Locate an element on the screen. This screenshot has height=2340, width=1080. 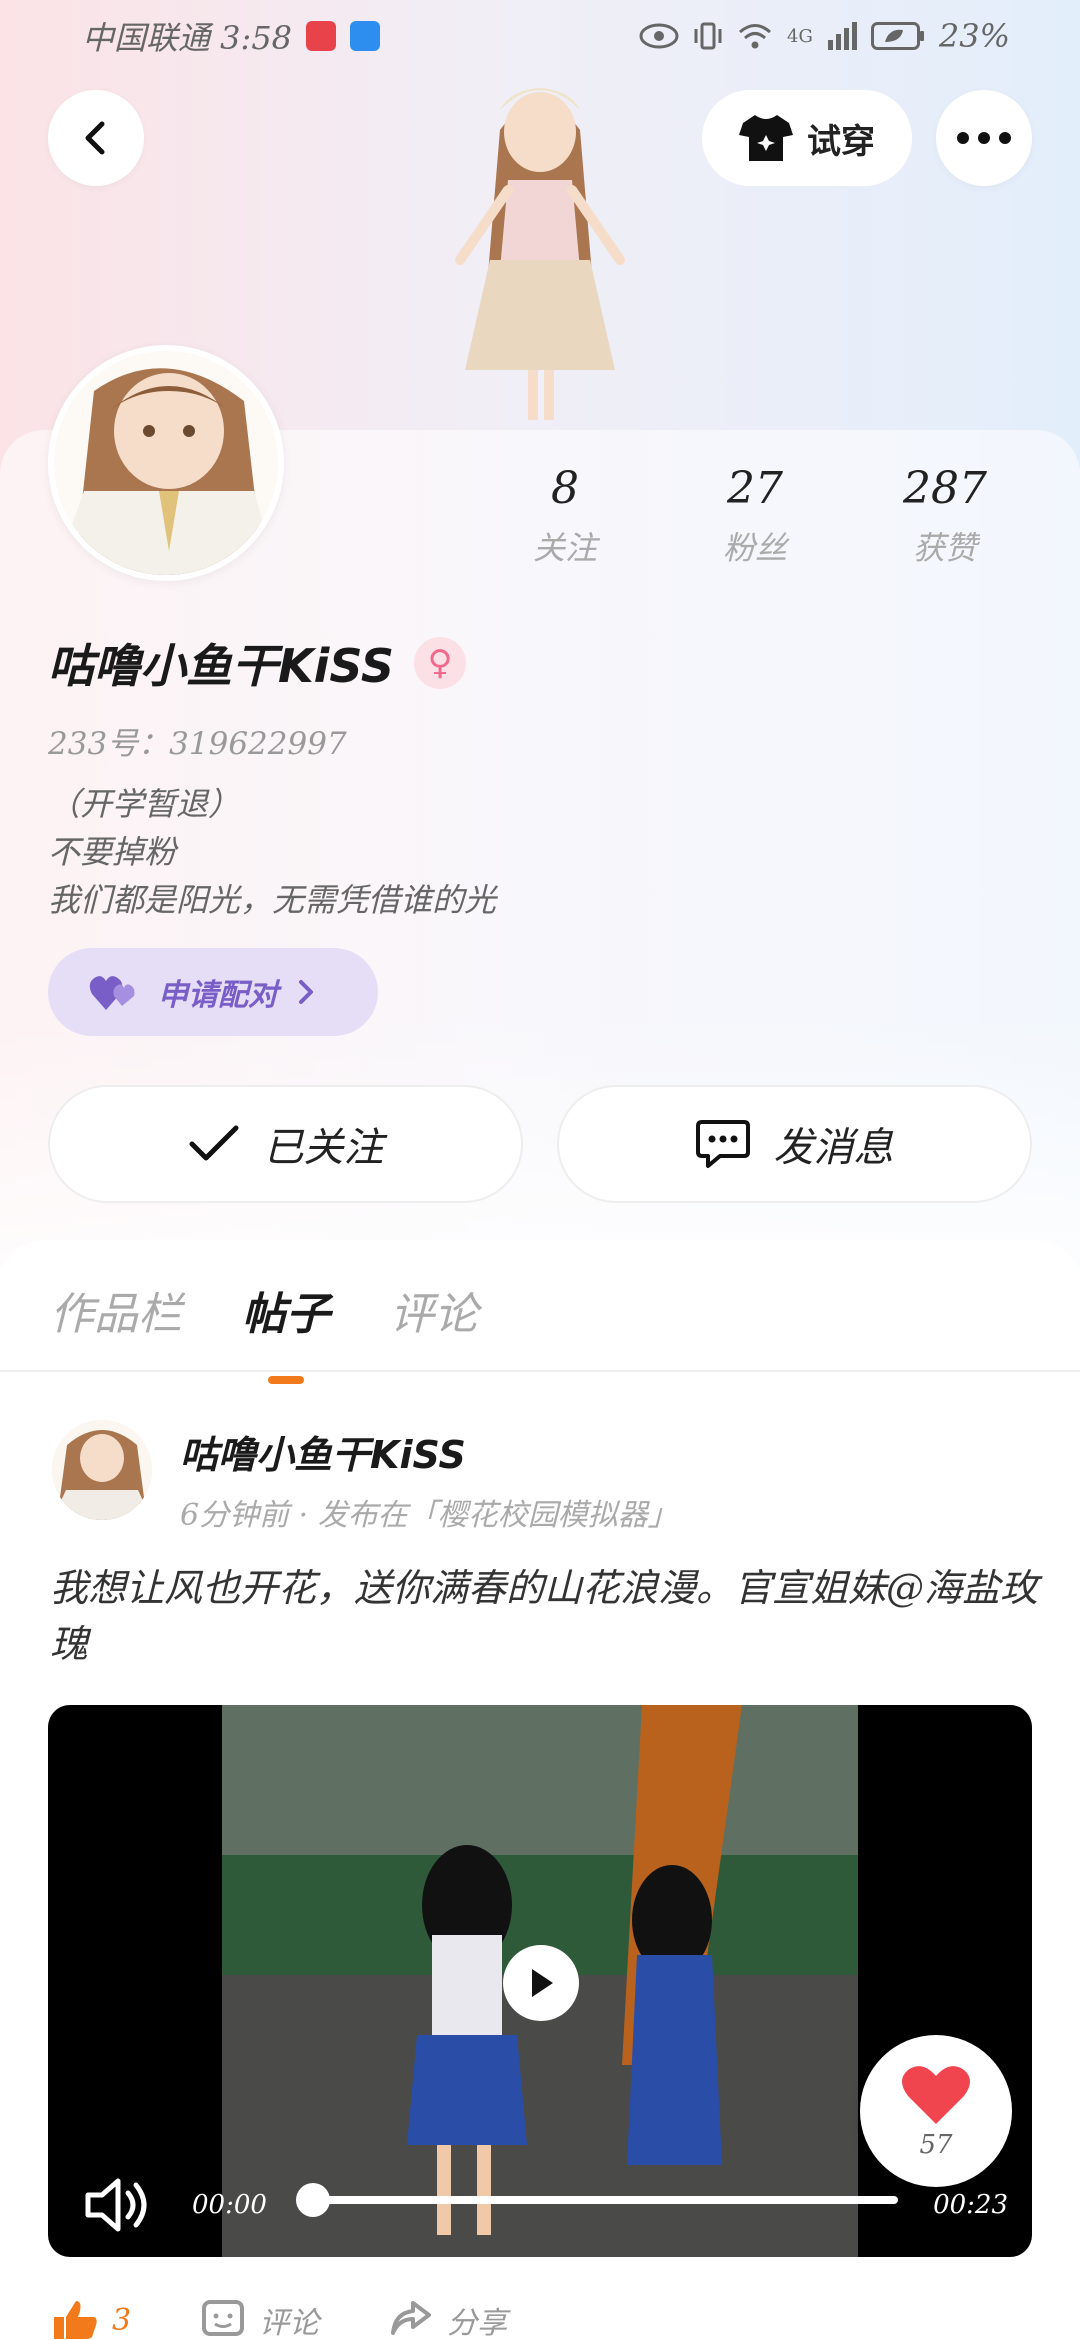
tabs-divider is located at coordinates (540, 1371).